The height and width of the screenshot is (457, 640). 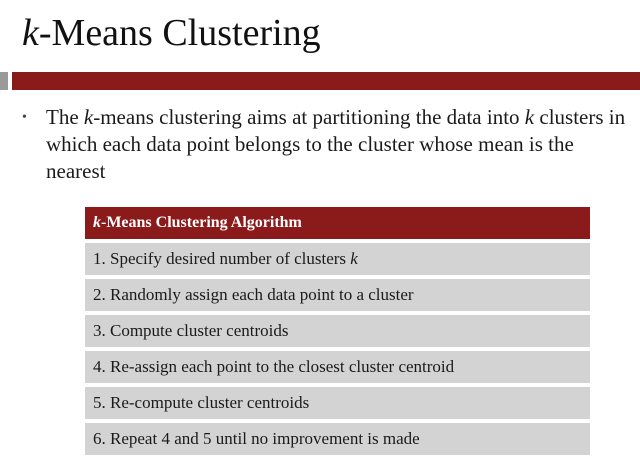 I want to click on divider-red-bar, so click(x=326, y=81).